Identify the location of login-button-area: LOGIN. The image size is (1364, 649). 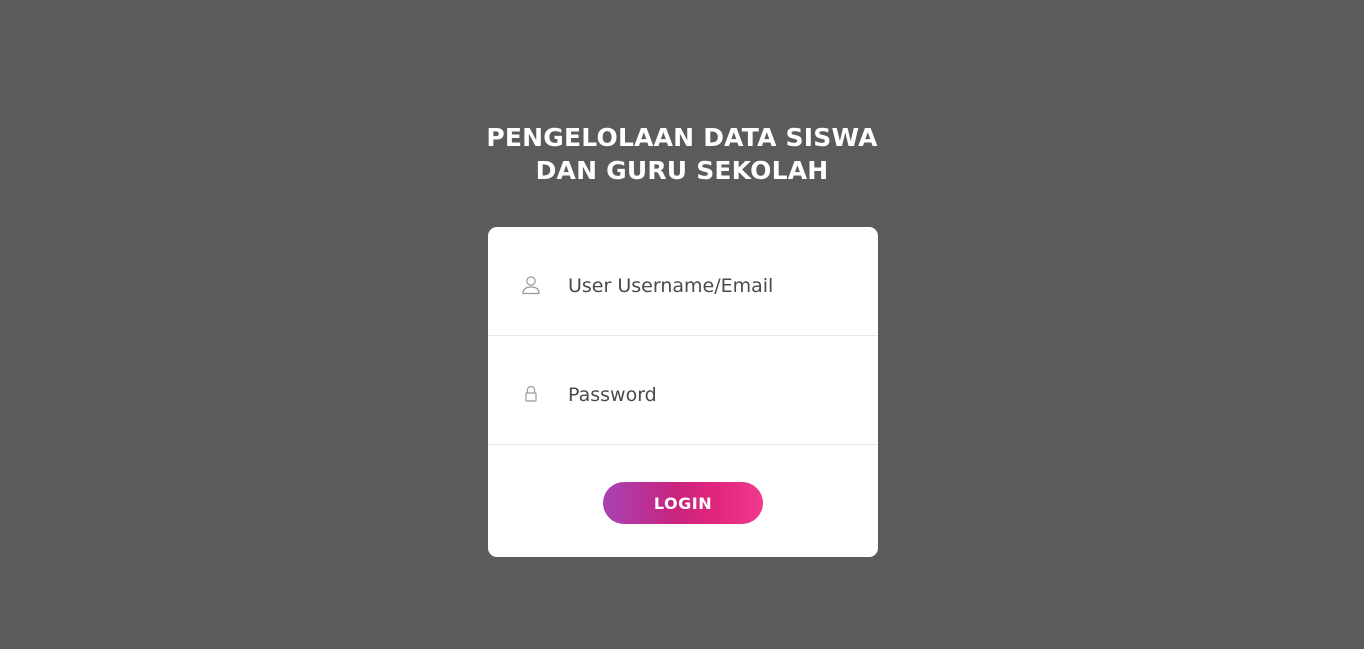
(683, 501).